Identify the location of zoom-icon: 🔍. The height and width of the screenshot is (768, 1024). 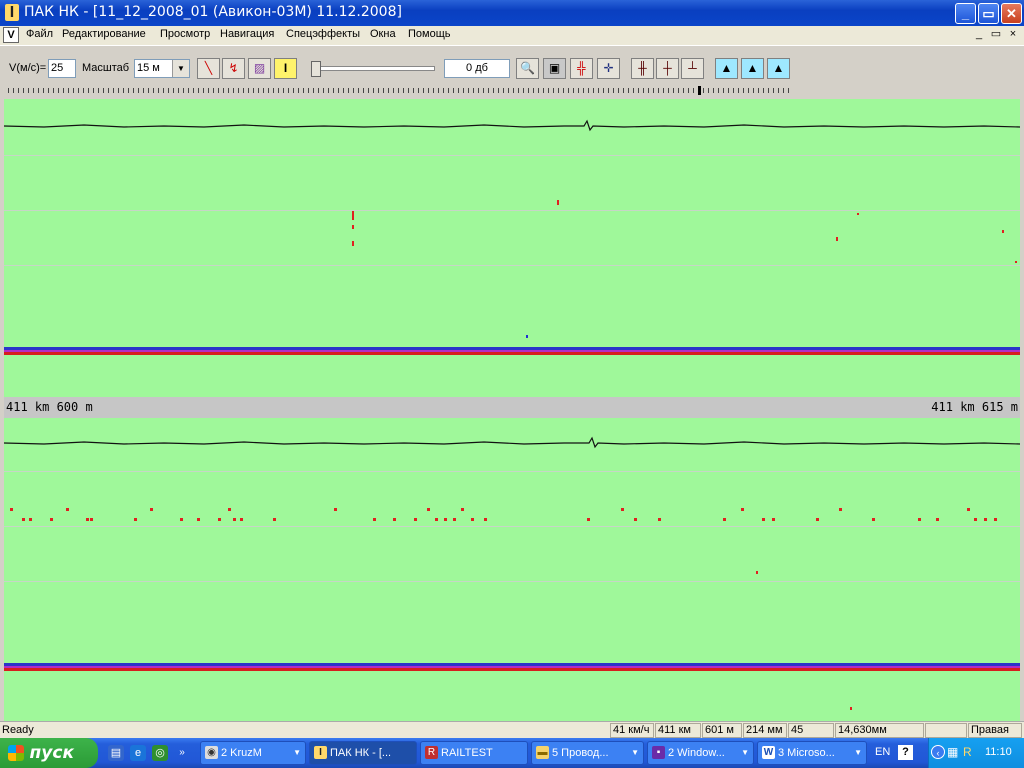
(527, 68).